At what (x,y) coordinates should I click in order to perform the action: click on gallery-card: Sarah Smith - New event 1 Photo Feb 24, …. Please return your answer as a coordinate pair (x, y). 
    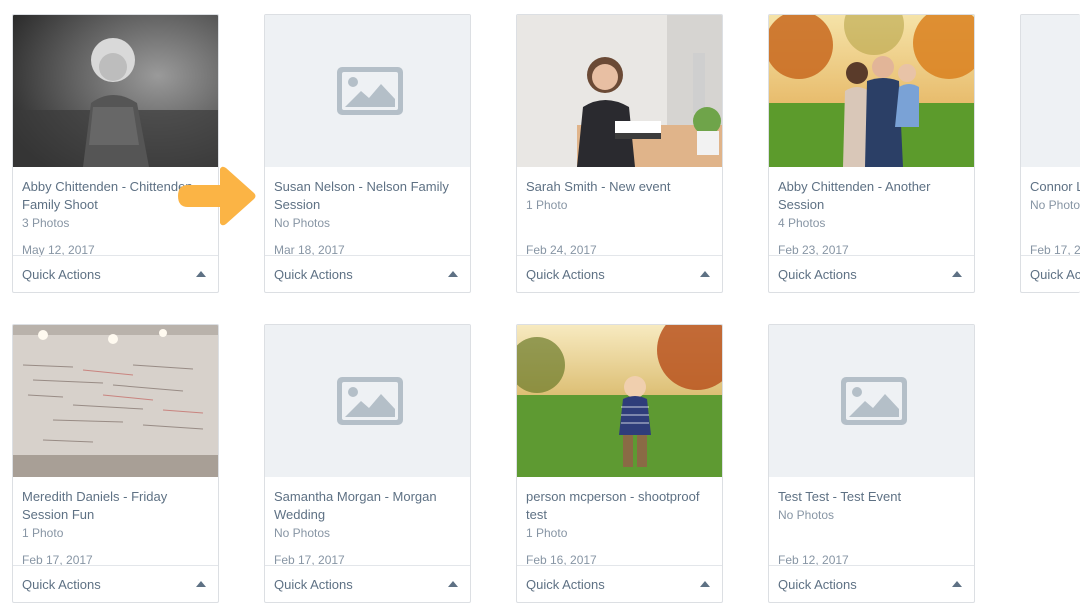
    Looking at the image, I should click on (619, 153).